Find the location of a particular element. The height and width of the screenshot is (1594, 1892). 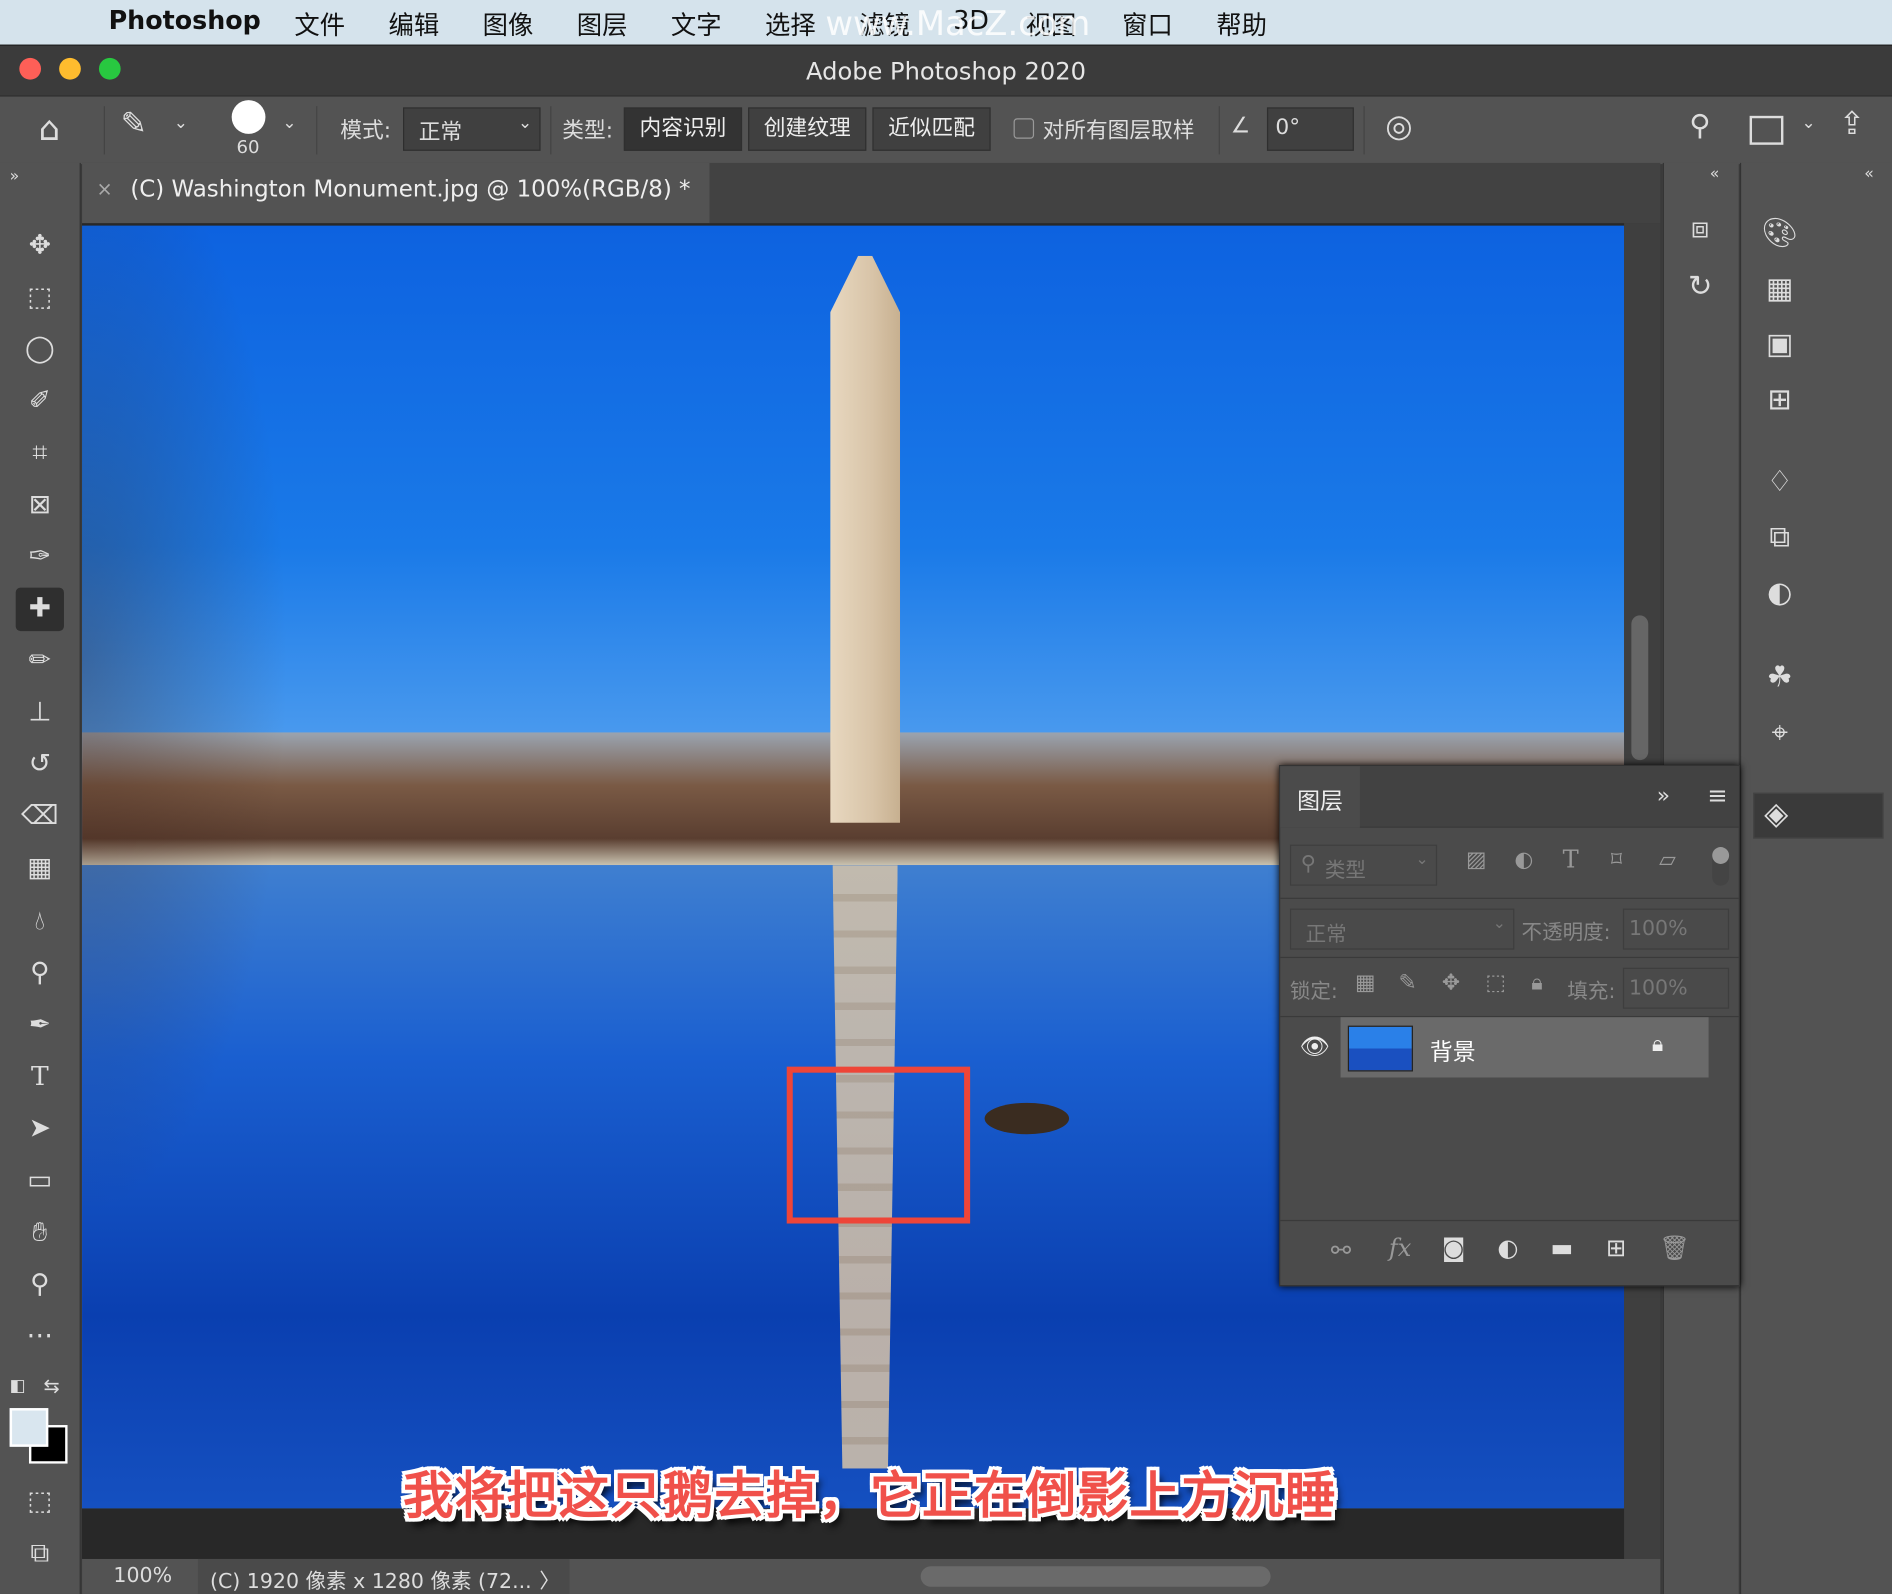

add-mask-icon: ◙ is located at coordinates (1453, 1247).